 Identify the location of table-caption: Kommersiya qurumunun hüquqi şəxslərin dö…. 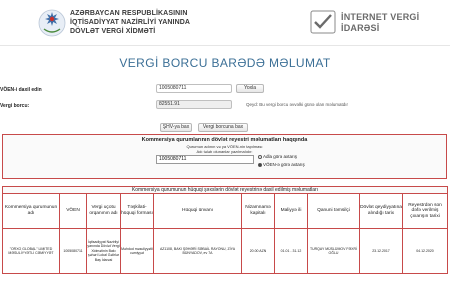
(225, 190).